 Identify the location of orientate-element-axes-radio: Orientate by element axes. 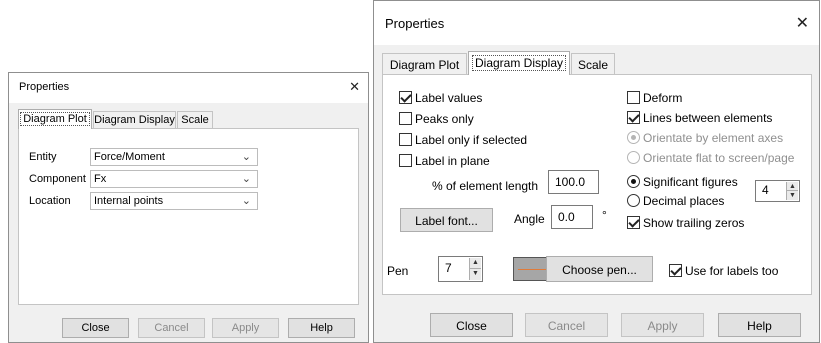
(705, 138).